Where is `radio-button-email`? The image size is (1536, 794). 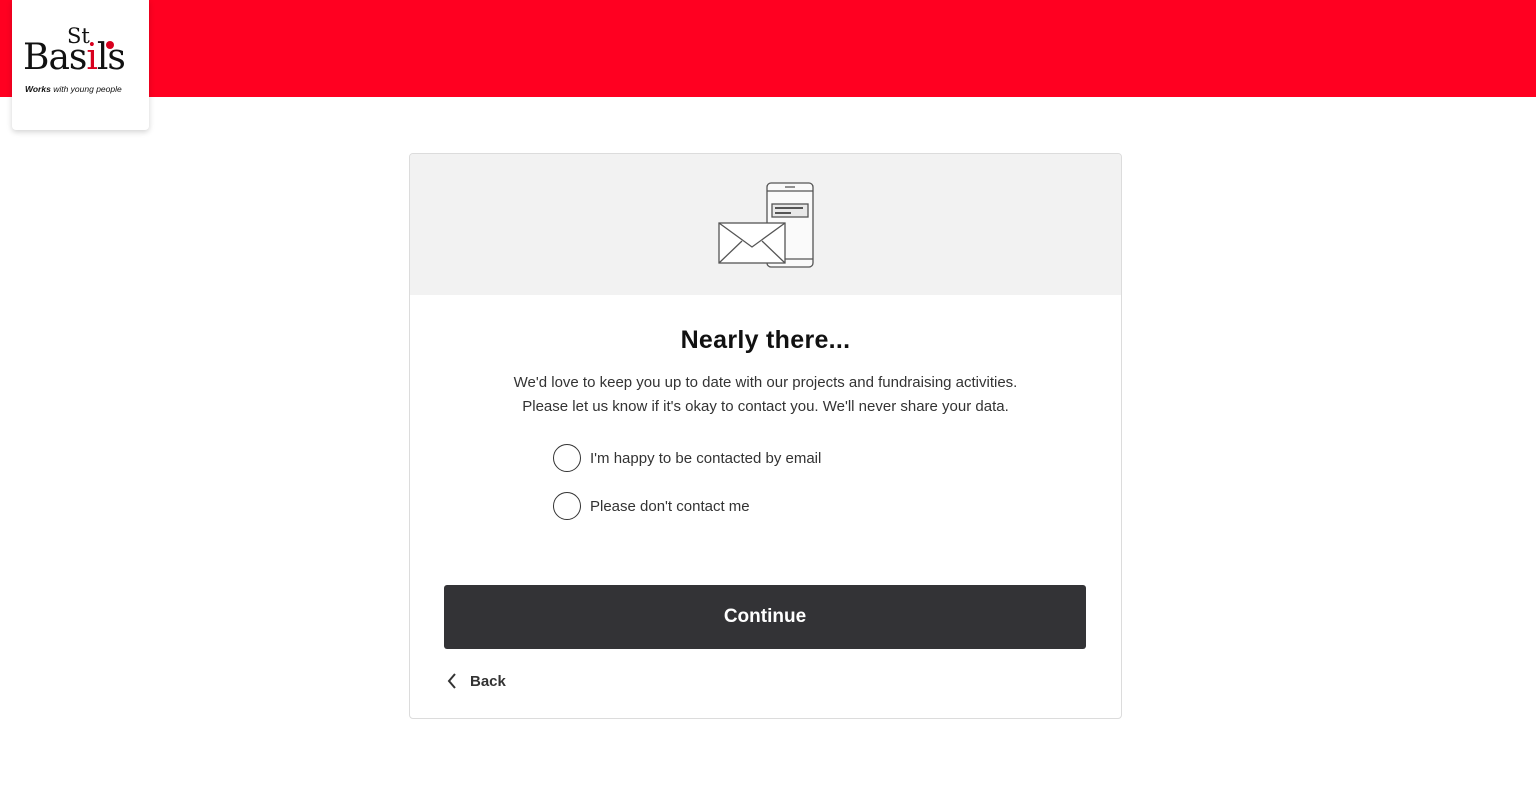
radio-button-email is located at coordinates (567, 458).